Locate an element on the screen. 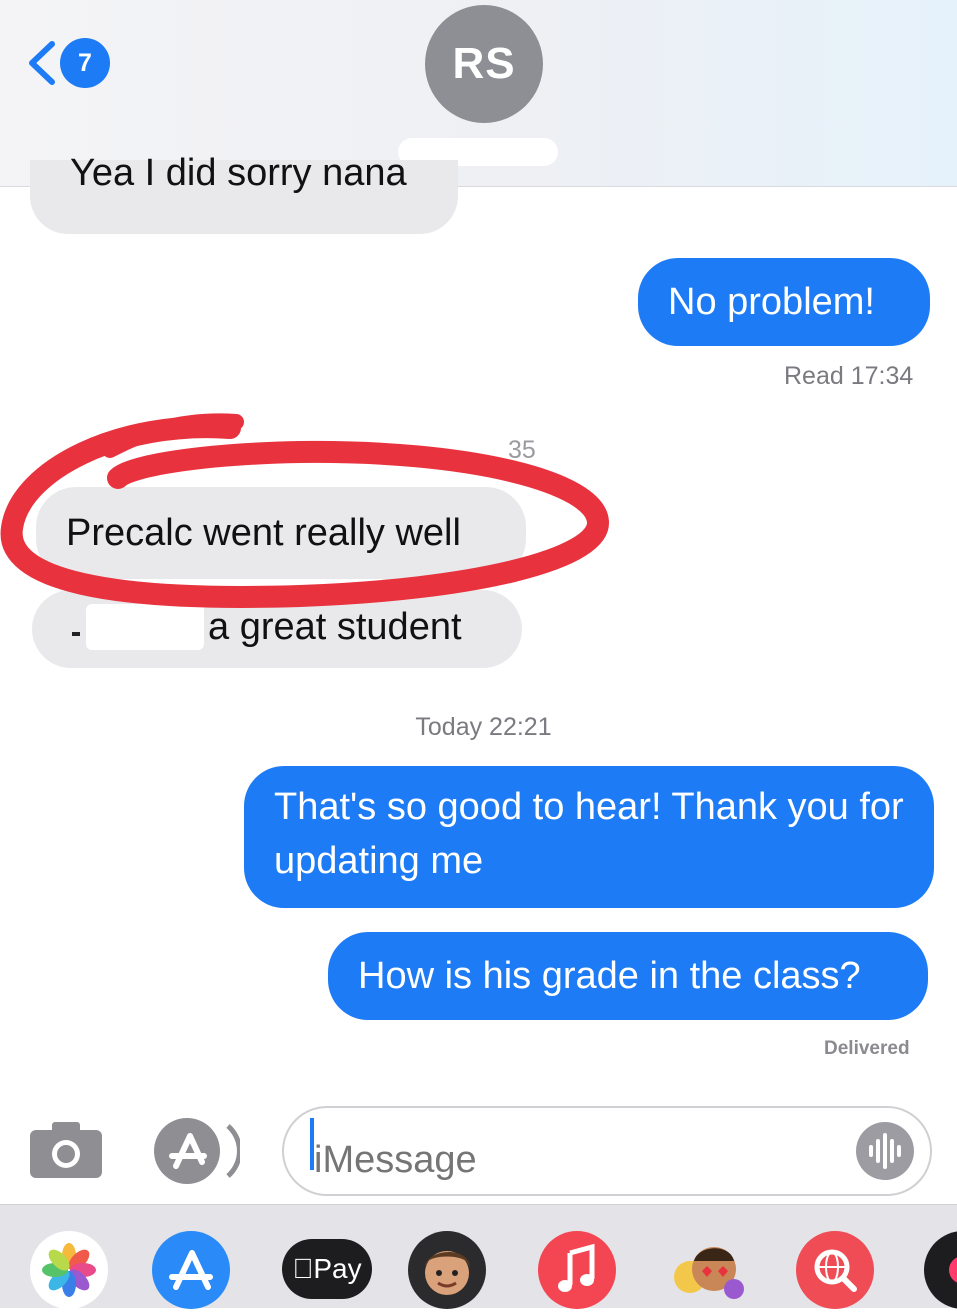  message-text: Yea I did sorry nana is located at coordinates (238, 173).